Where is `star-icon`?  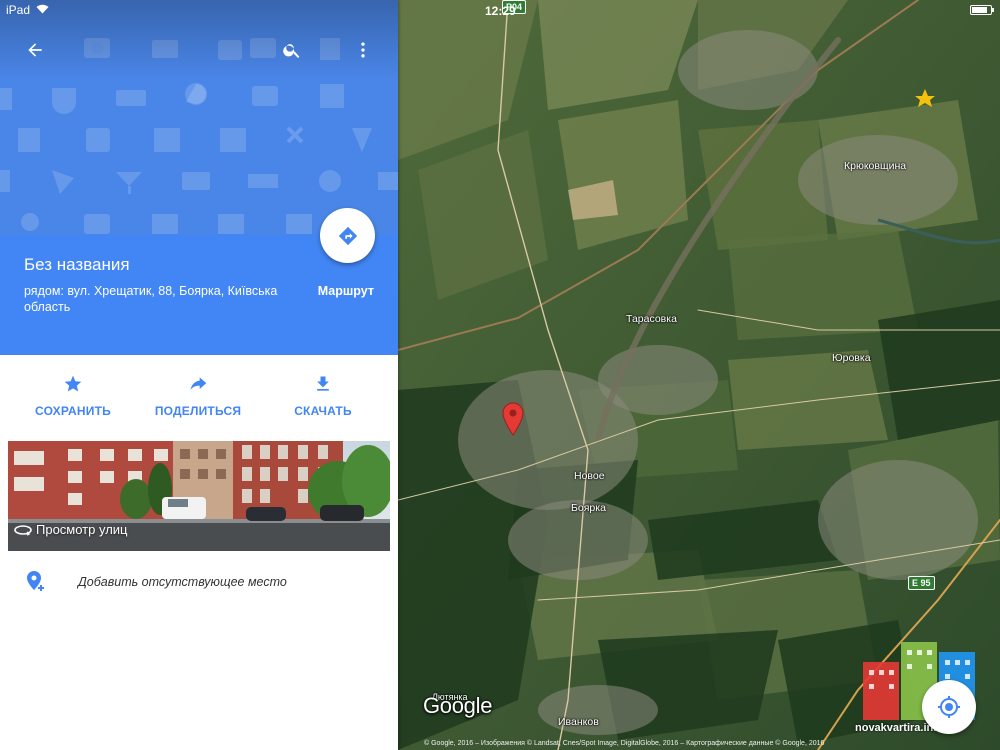 star-icon is located at coordinates (73, 383).